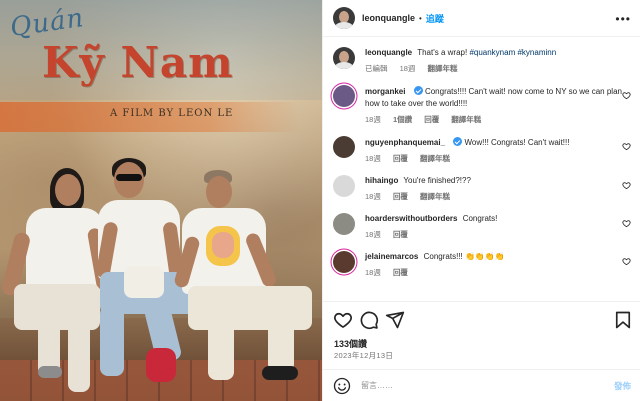  I want to click on commenter-username: hihaingo, so click(381, 180).